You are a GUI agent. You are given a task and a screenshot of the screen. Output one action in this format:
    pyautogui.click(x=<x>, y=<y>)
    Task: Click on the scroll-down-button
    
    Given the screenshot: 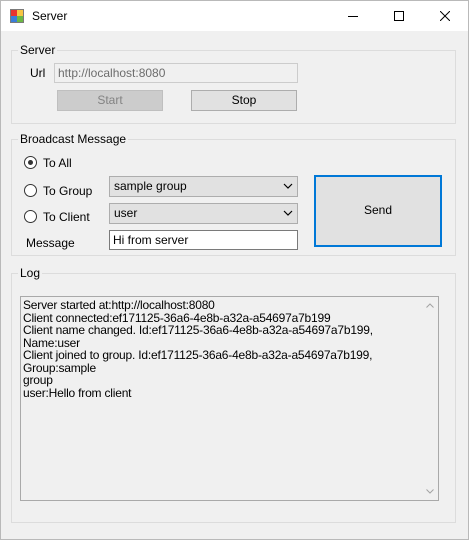 What is the action you would take?
    pyautogui.click(x=429, y=491)
    